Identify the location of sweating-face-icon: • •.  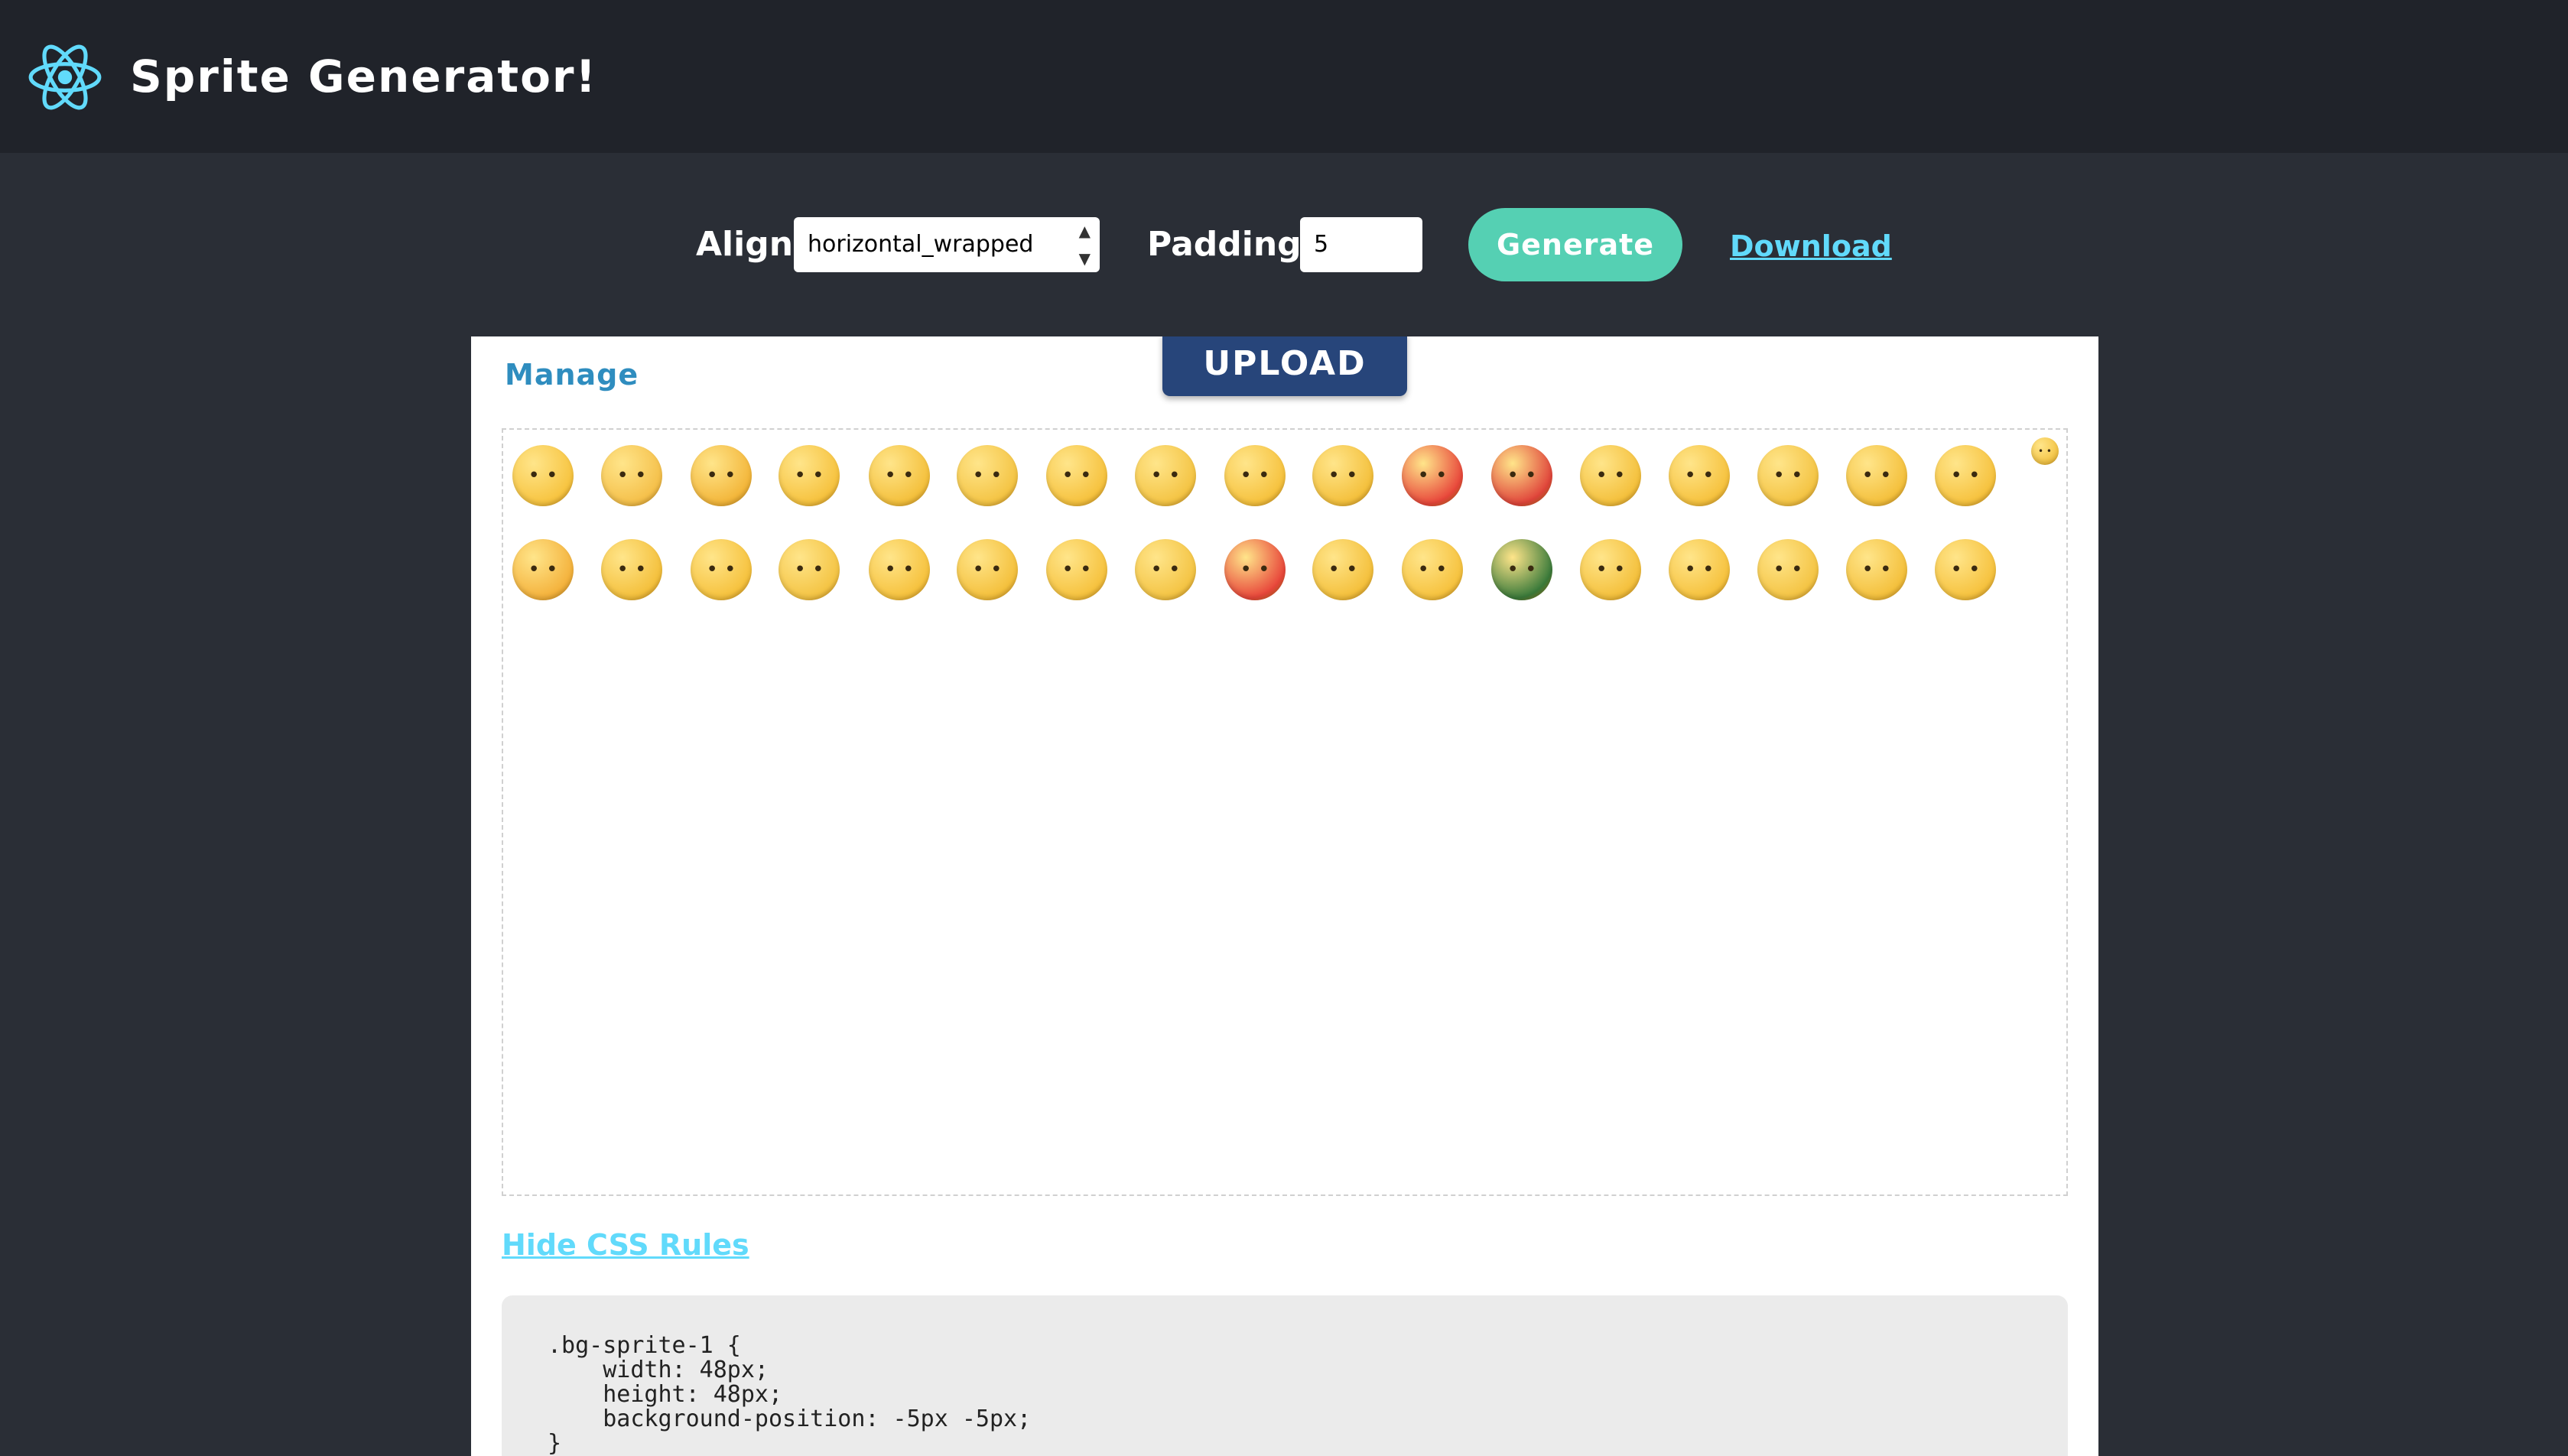
(1342, 569).